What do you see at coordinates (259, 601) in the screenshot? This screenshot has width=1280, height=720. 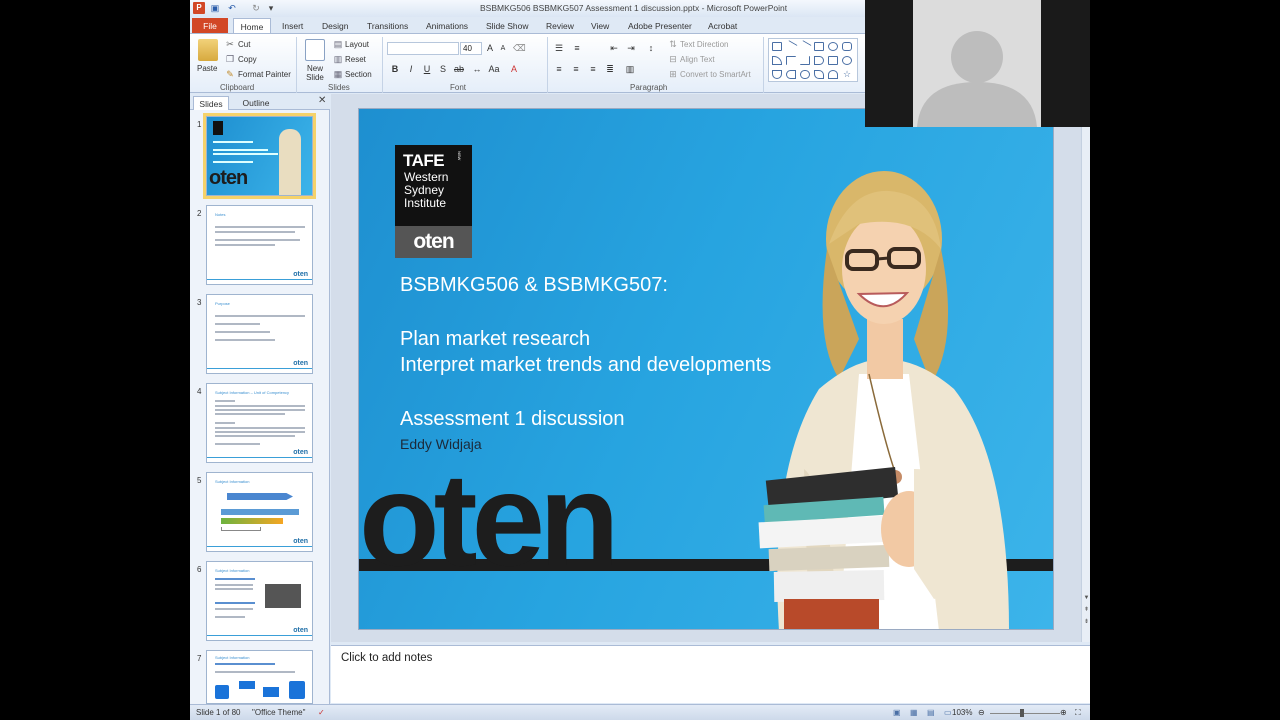 I see `slide-thumbnail-6: Subject Information oten` at bounding box center [259, 601].